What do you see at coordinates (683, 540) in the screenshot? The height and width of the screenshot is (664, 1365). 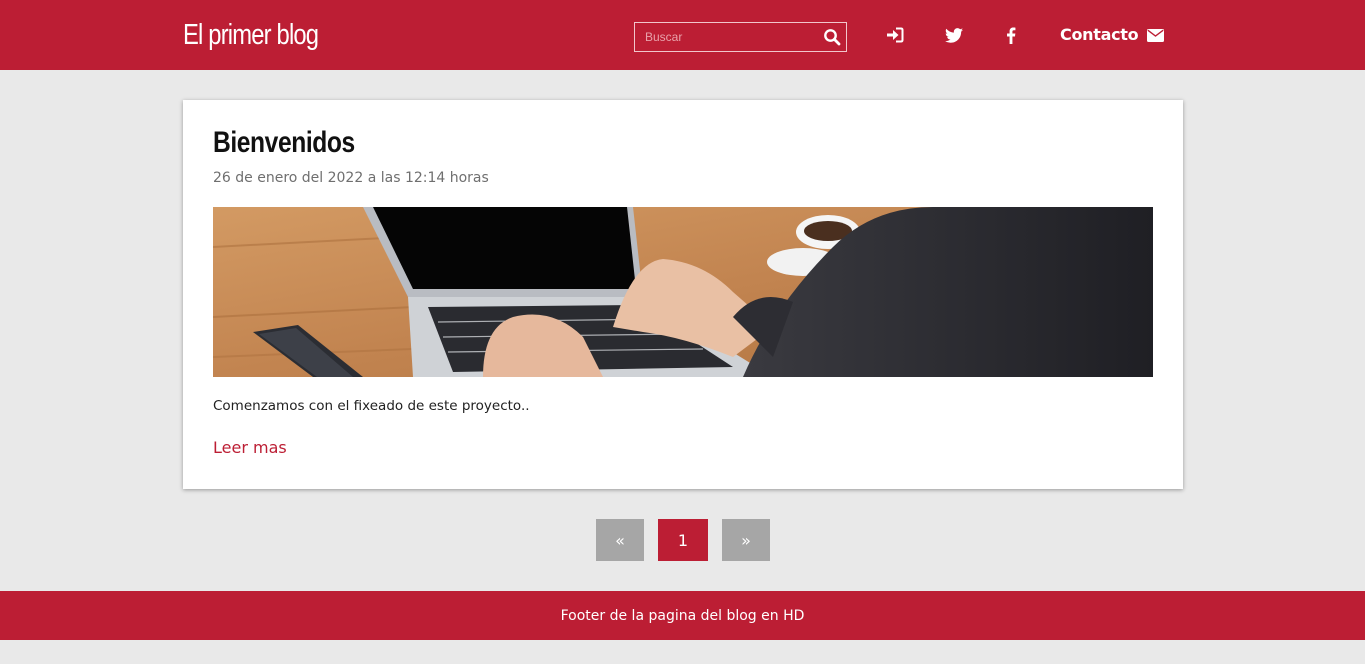 I see `page-current-button: 1` at bounding box center [683, 540].